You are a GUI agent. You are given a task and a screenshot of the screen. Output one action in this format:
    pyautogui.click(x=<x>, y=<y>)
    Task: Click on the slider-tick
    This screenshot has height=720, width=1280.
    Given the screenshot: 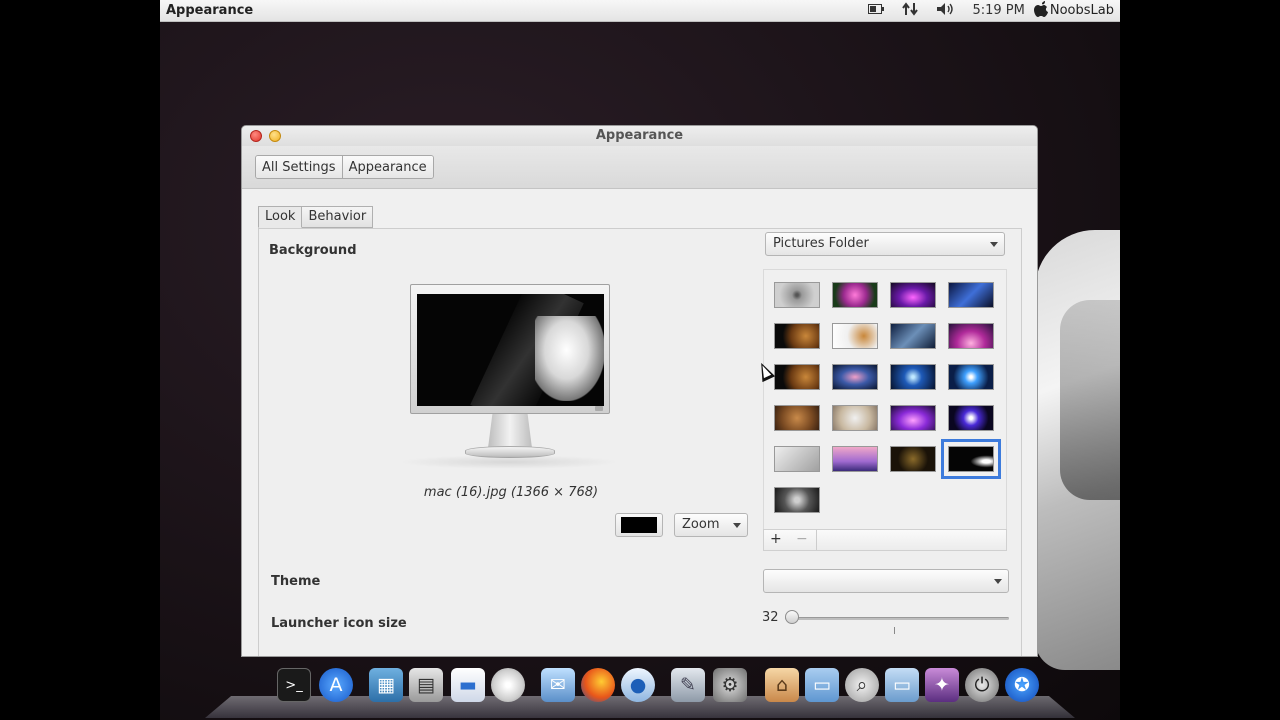 What is the action you would take?
    pyautogui.click(x=894, y=630)
    